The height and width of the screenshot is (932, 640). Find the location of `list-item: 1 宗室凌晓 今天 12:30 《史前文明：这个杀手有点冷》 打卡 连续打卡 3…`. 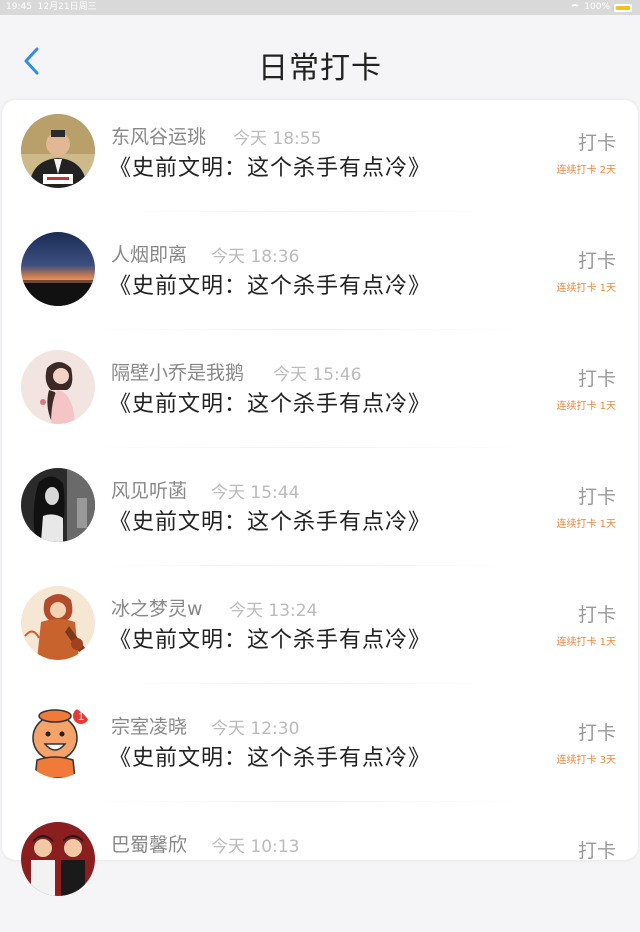

list-item: 1 宗室凌晓 今天 12:30 《史前文明：这个杀手有点冷》 打卡 连续打卡 3… is located at coordinates (320, 755).